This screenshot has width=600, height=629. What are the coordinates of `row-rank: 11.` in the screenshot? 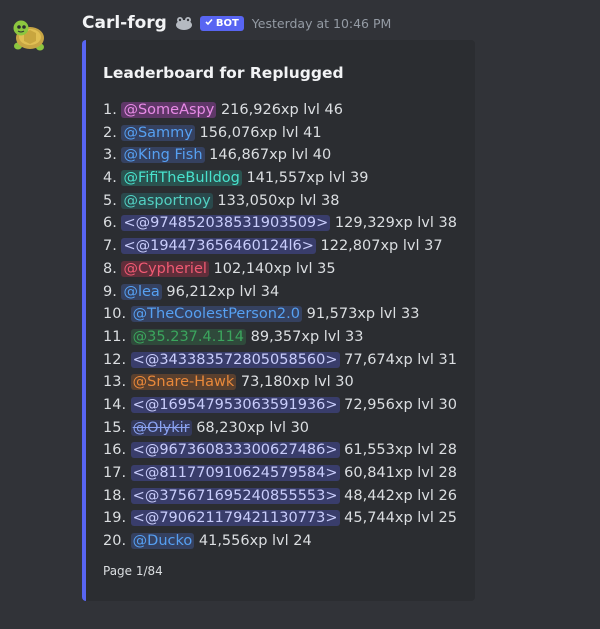 It's located at (115, 336).